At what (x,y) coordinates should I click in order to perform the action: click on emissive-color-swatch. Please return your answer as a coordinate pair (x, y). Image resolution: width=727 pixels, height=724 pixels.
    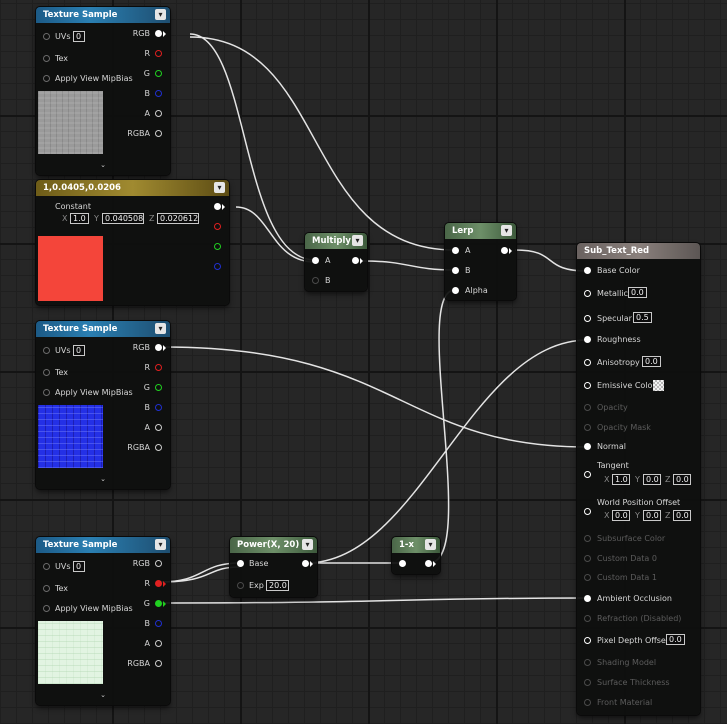
    Looking at the image, I should click on (658, 385).